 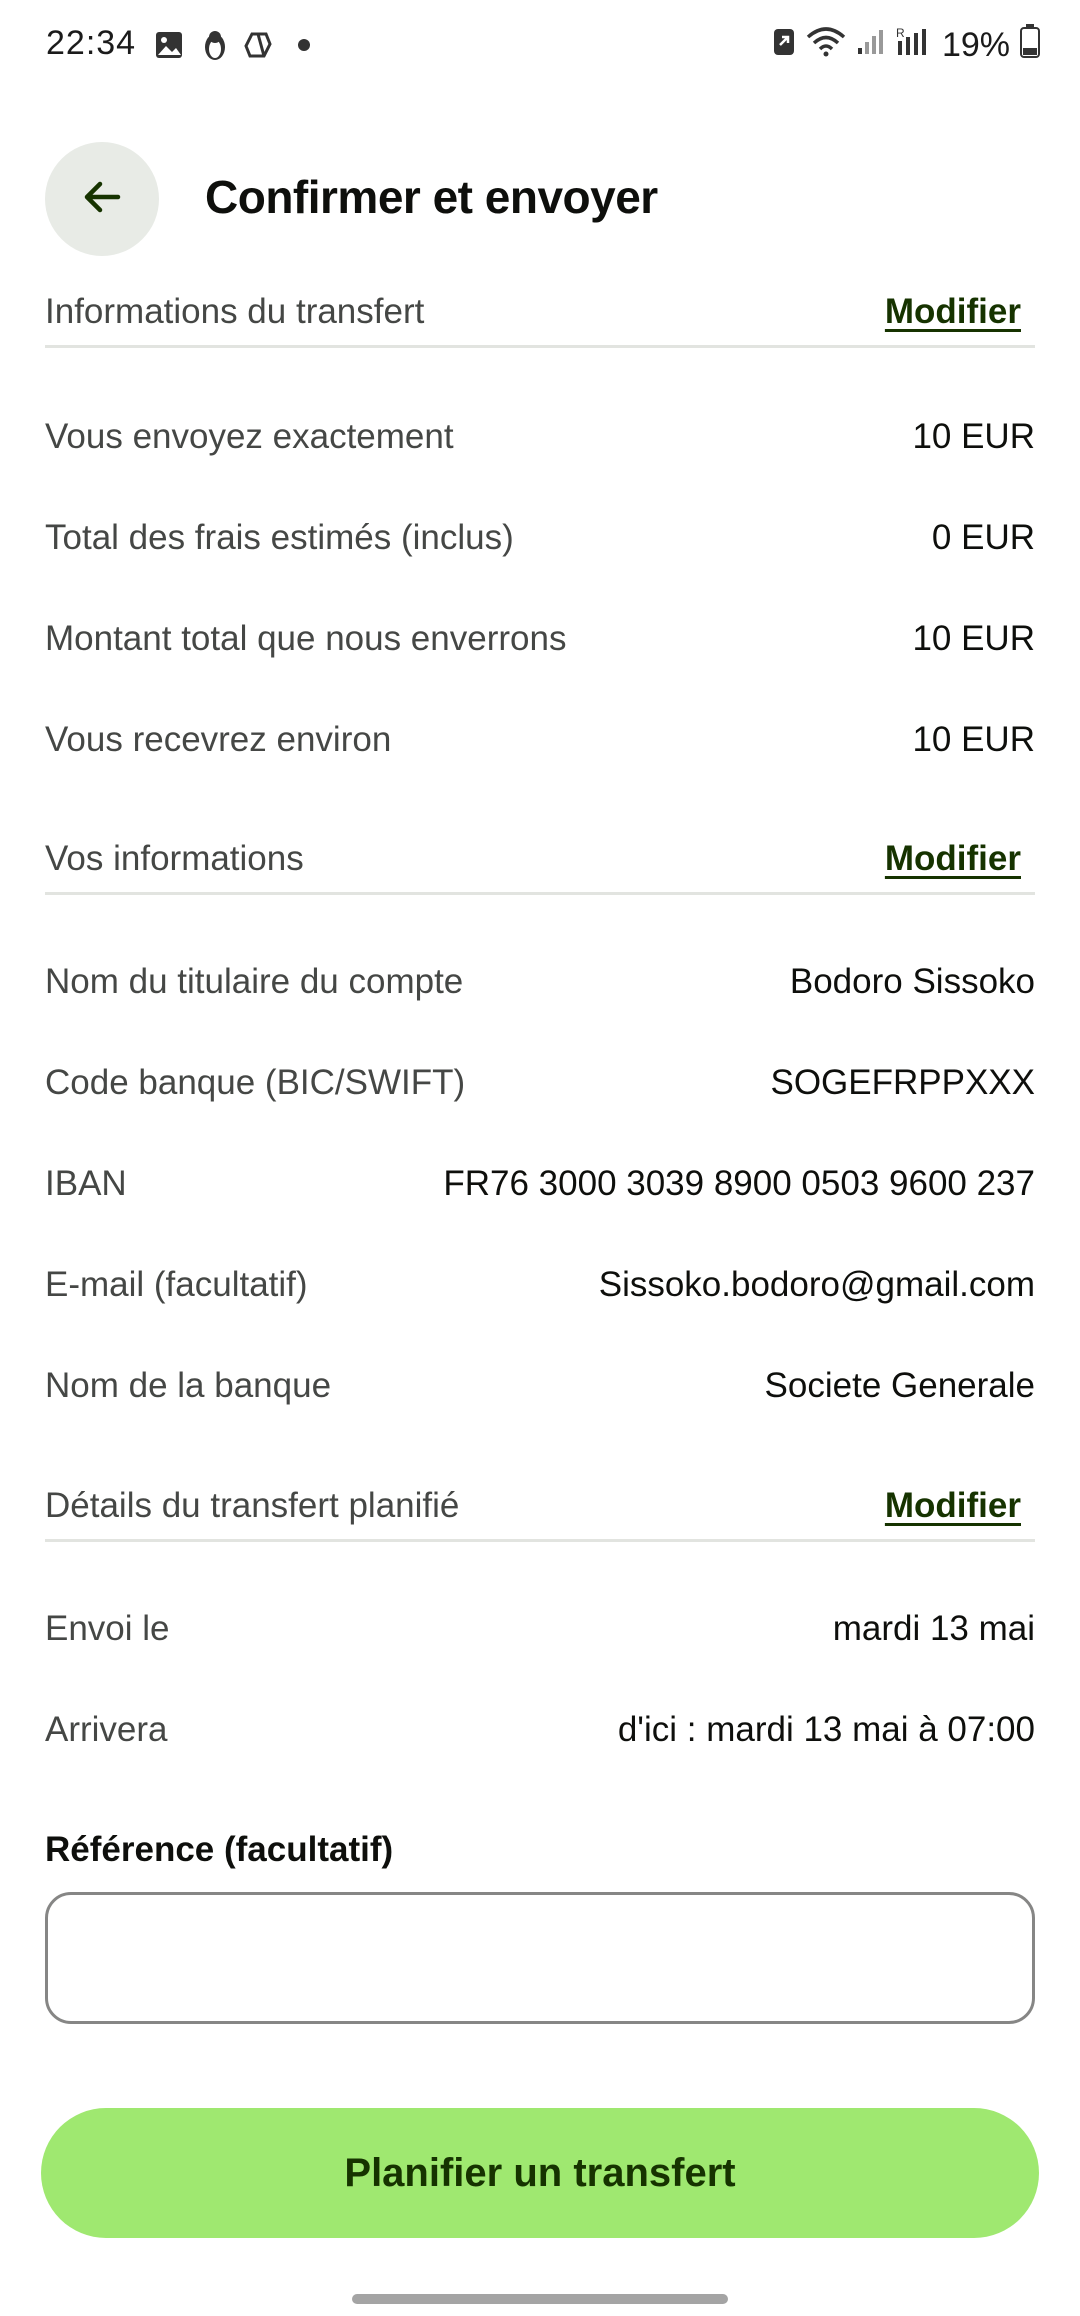 What do you see at coordinates (826, 1729) in the screenshot?
I see `row-value: d'ici : mardi 13 mai à 07:00` at bounding box center [826, 1729].